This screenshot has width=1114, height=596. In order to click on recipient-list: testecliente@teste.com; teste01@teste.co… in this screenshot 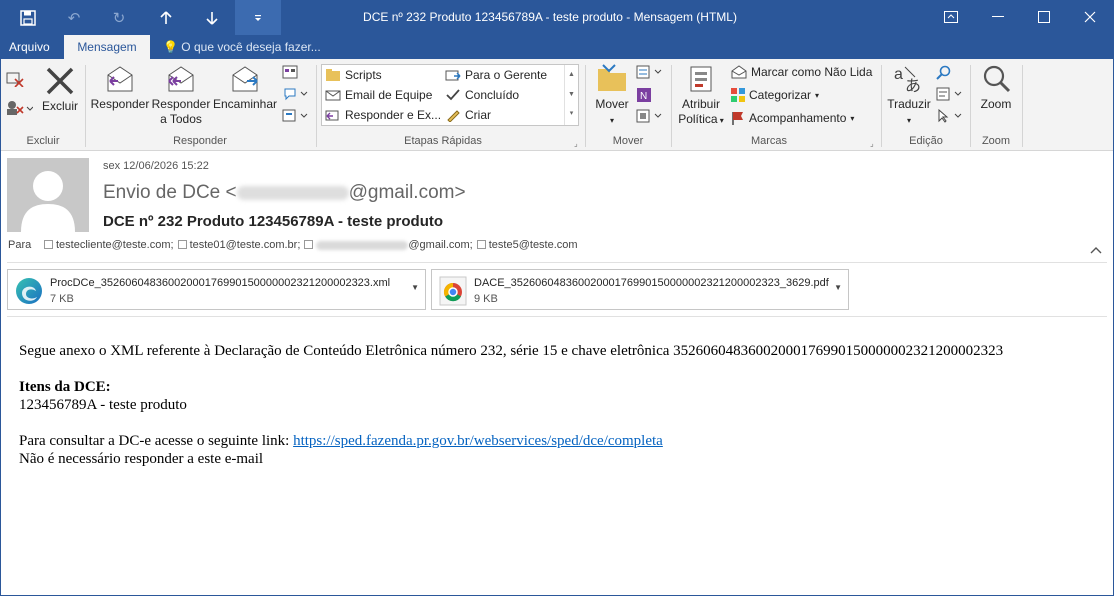, I will do `click(311, 245)`.